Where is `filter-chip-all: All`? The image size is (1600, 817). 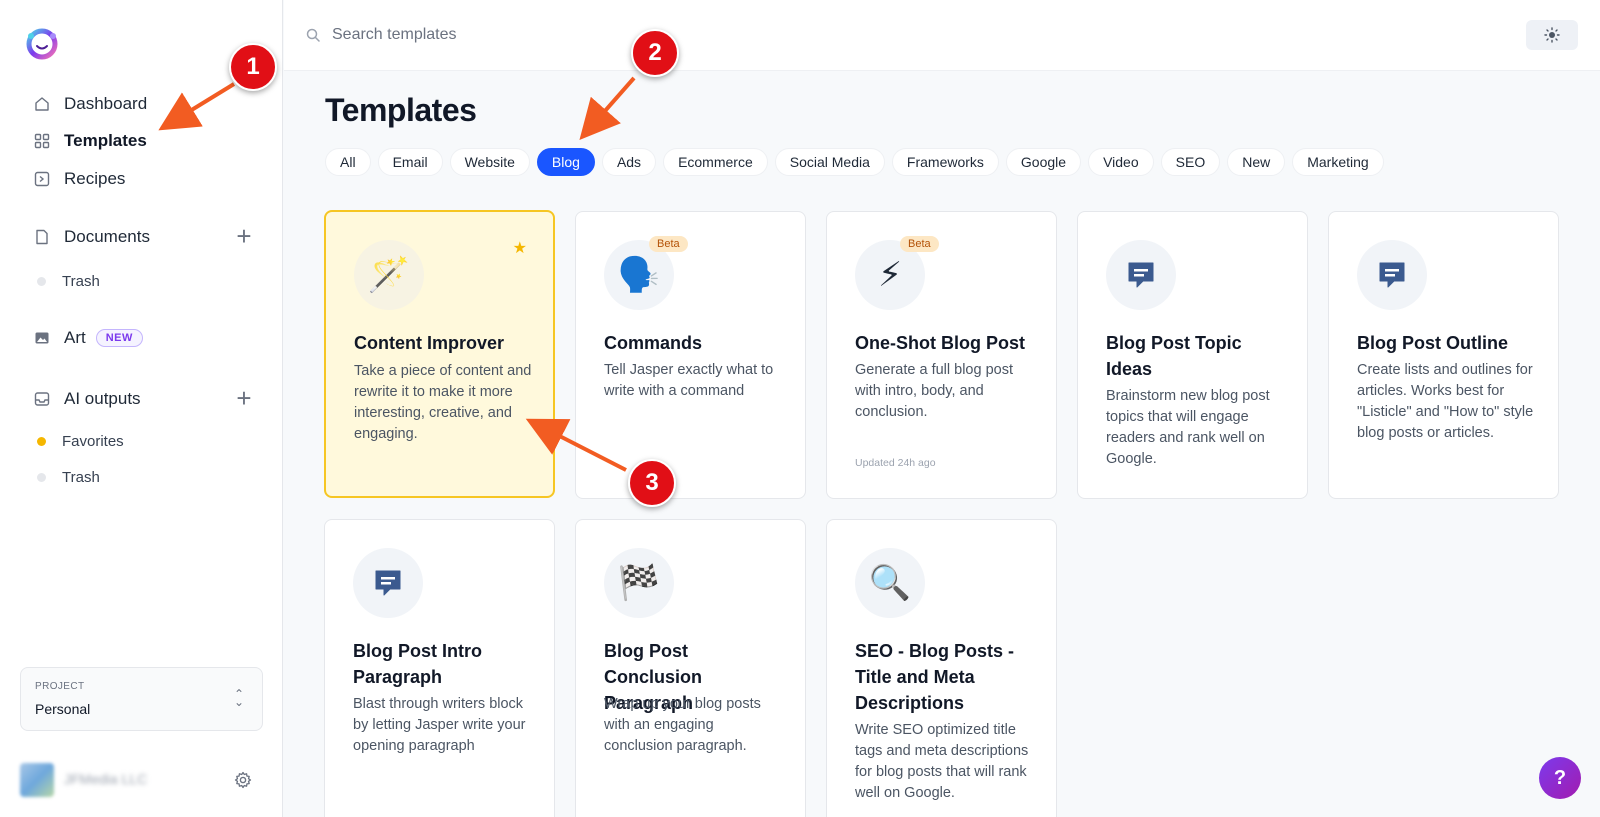
filter-chip-all: All is located at coordinates (348, 162).